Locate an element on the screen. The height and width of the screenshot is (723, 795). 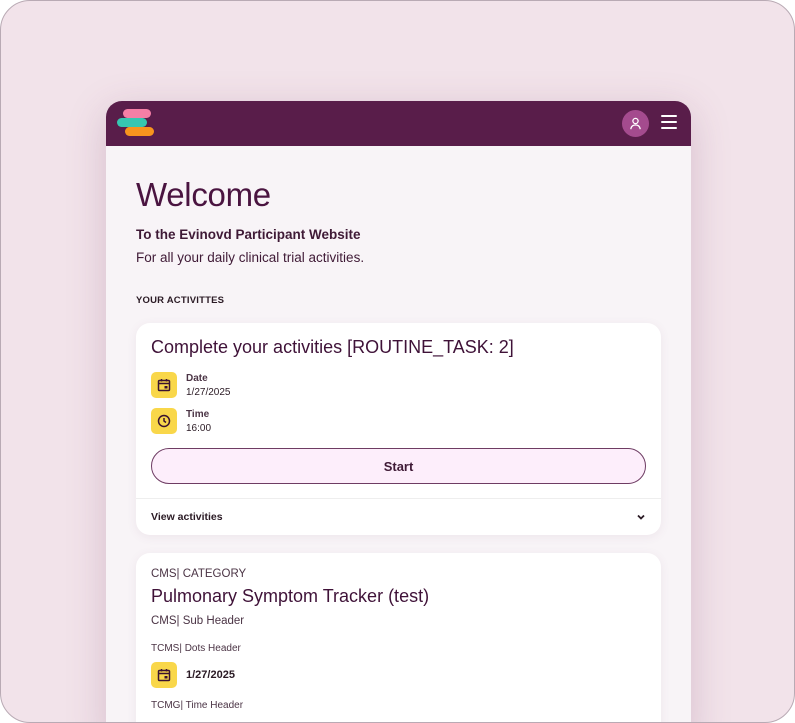
date-label: Date is located at coordinates (197, 378).